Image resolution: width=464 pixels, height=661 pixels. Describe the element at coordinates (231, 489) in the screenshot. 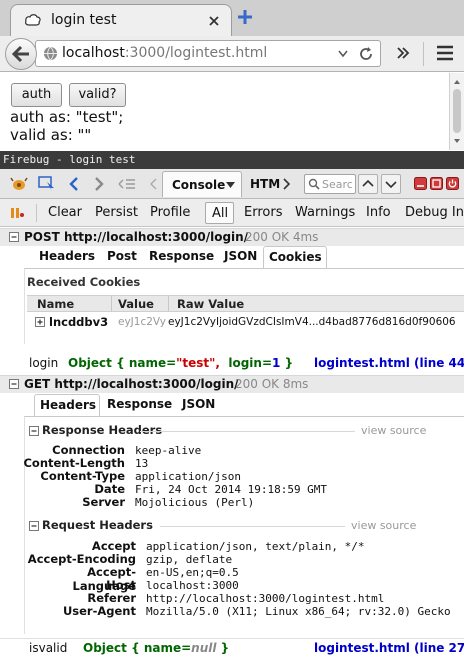

I see `header-value: Fri, 24 Oct 2014 19:18:59 GMT` at that location.